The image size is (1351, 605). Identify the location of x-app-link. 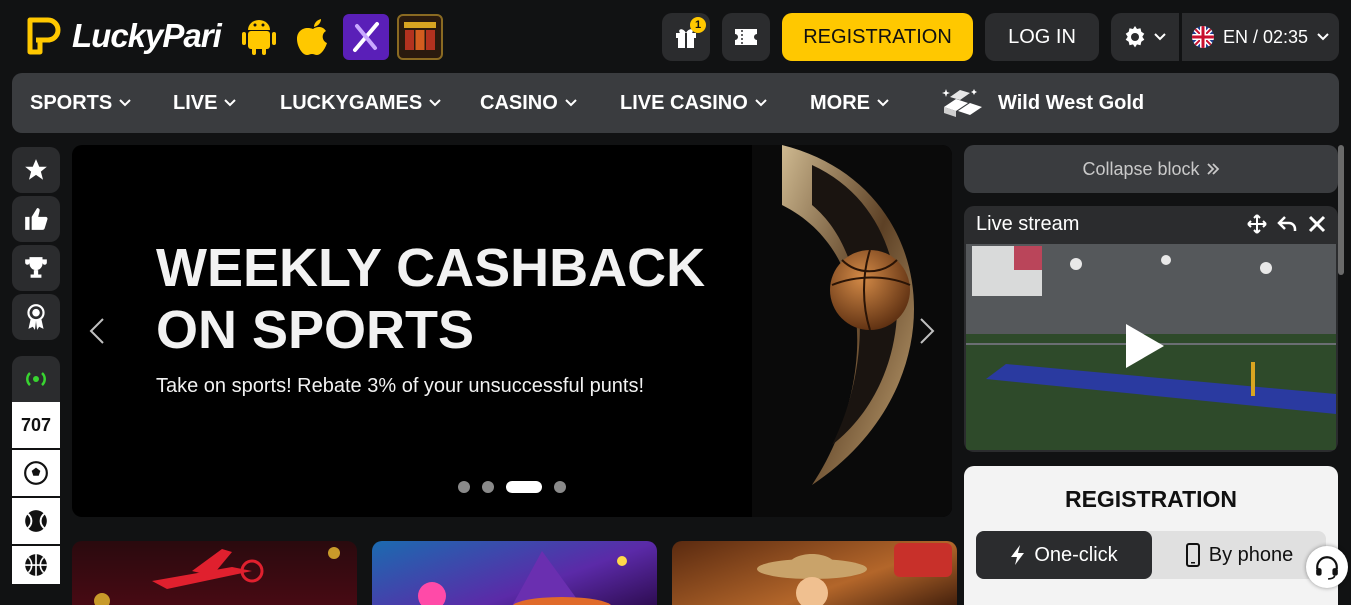
(366, 37).